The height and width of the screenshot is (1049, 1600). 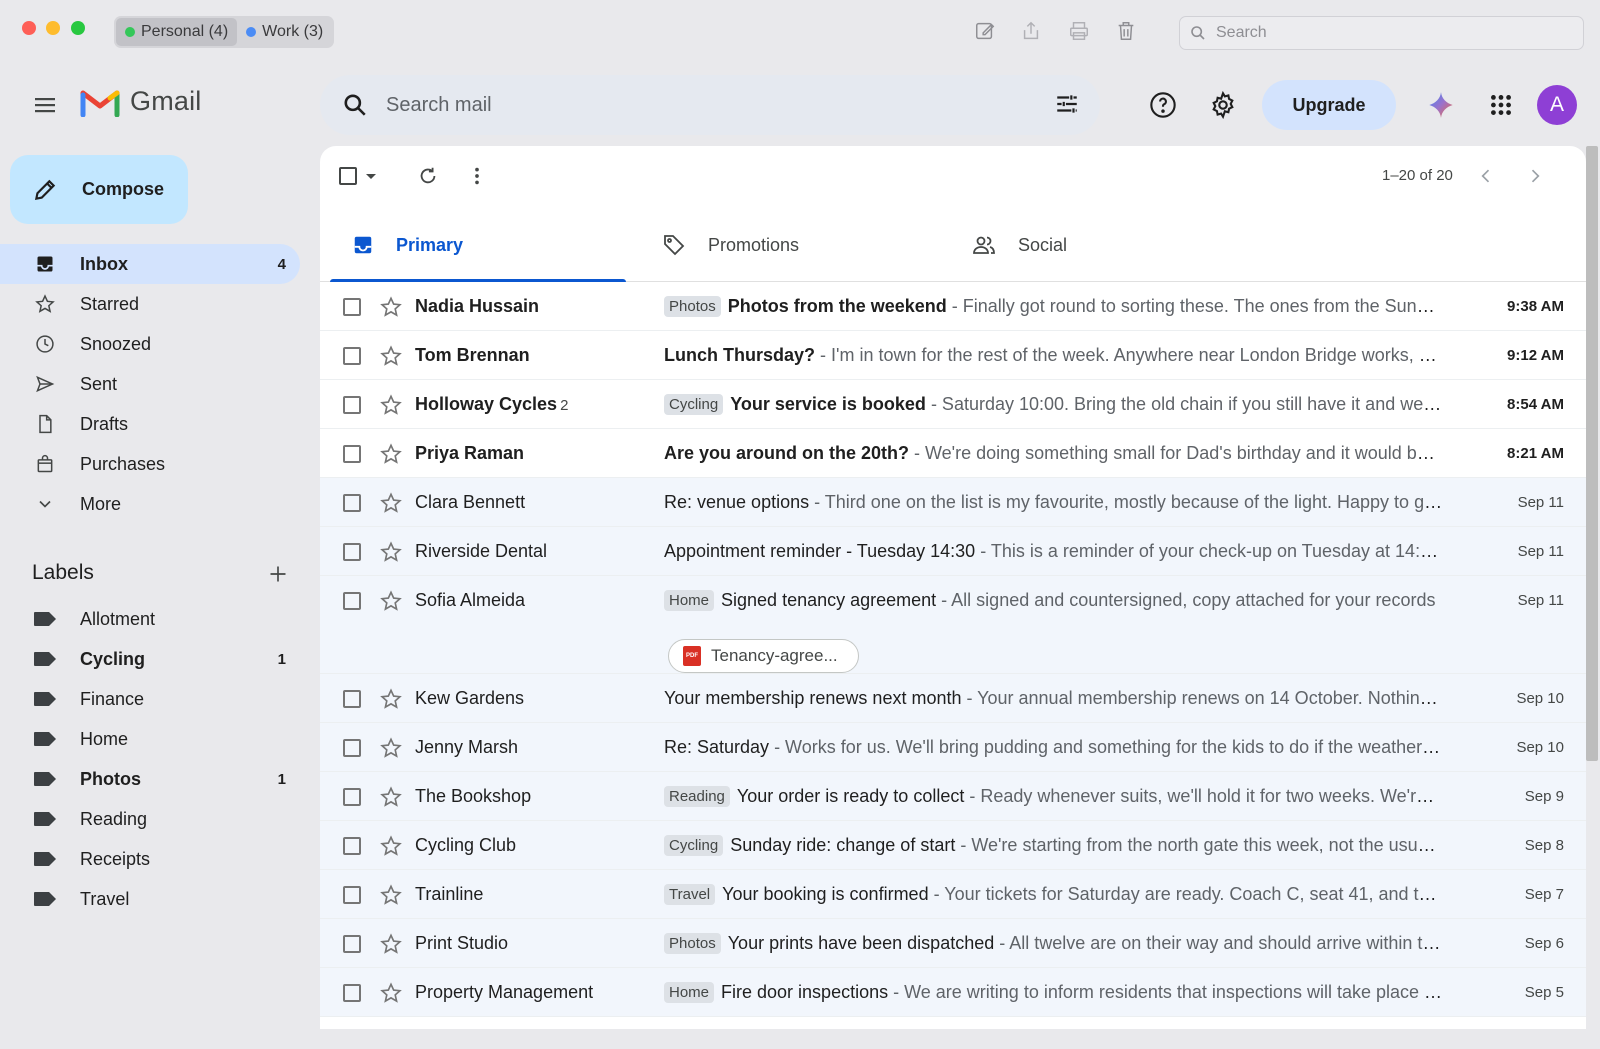 I want to click on close-window-button, so click(x=29, y=28).